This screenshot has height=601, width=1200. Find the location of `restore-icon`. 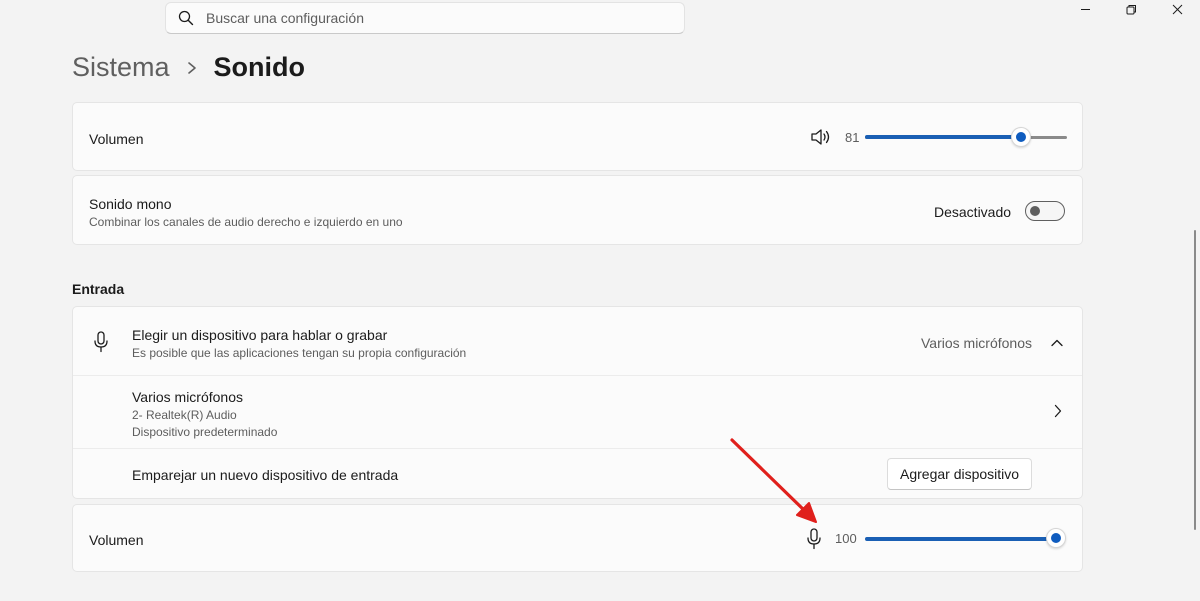

restore-icon is located at coordinates (1131, 9).